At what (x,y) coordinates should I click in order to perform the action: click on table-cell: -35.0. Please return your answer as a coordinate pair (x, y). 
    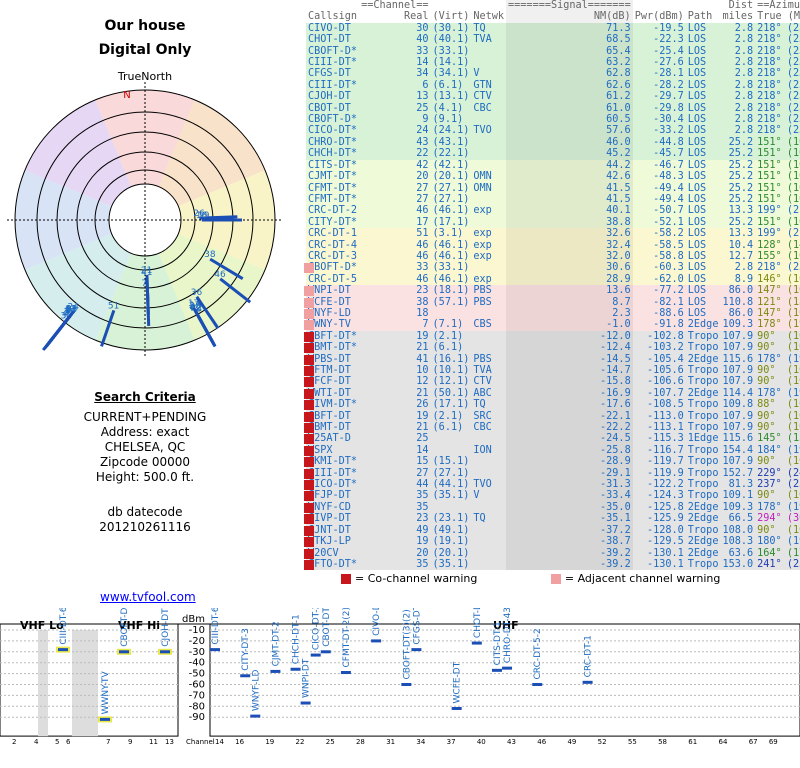
    Looking at the image, I should click on (569, 507).